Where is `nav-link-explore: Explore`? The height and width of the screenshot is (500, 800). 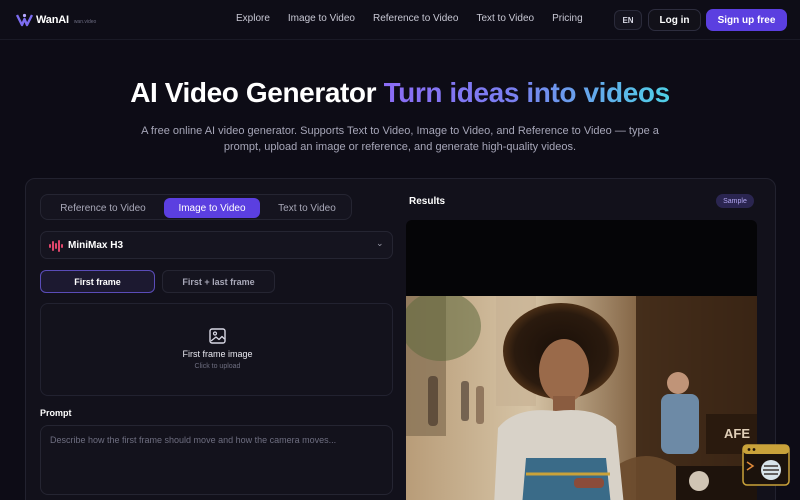
nav-link-explore: Explore is located at coordinates (253, 18).